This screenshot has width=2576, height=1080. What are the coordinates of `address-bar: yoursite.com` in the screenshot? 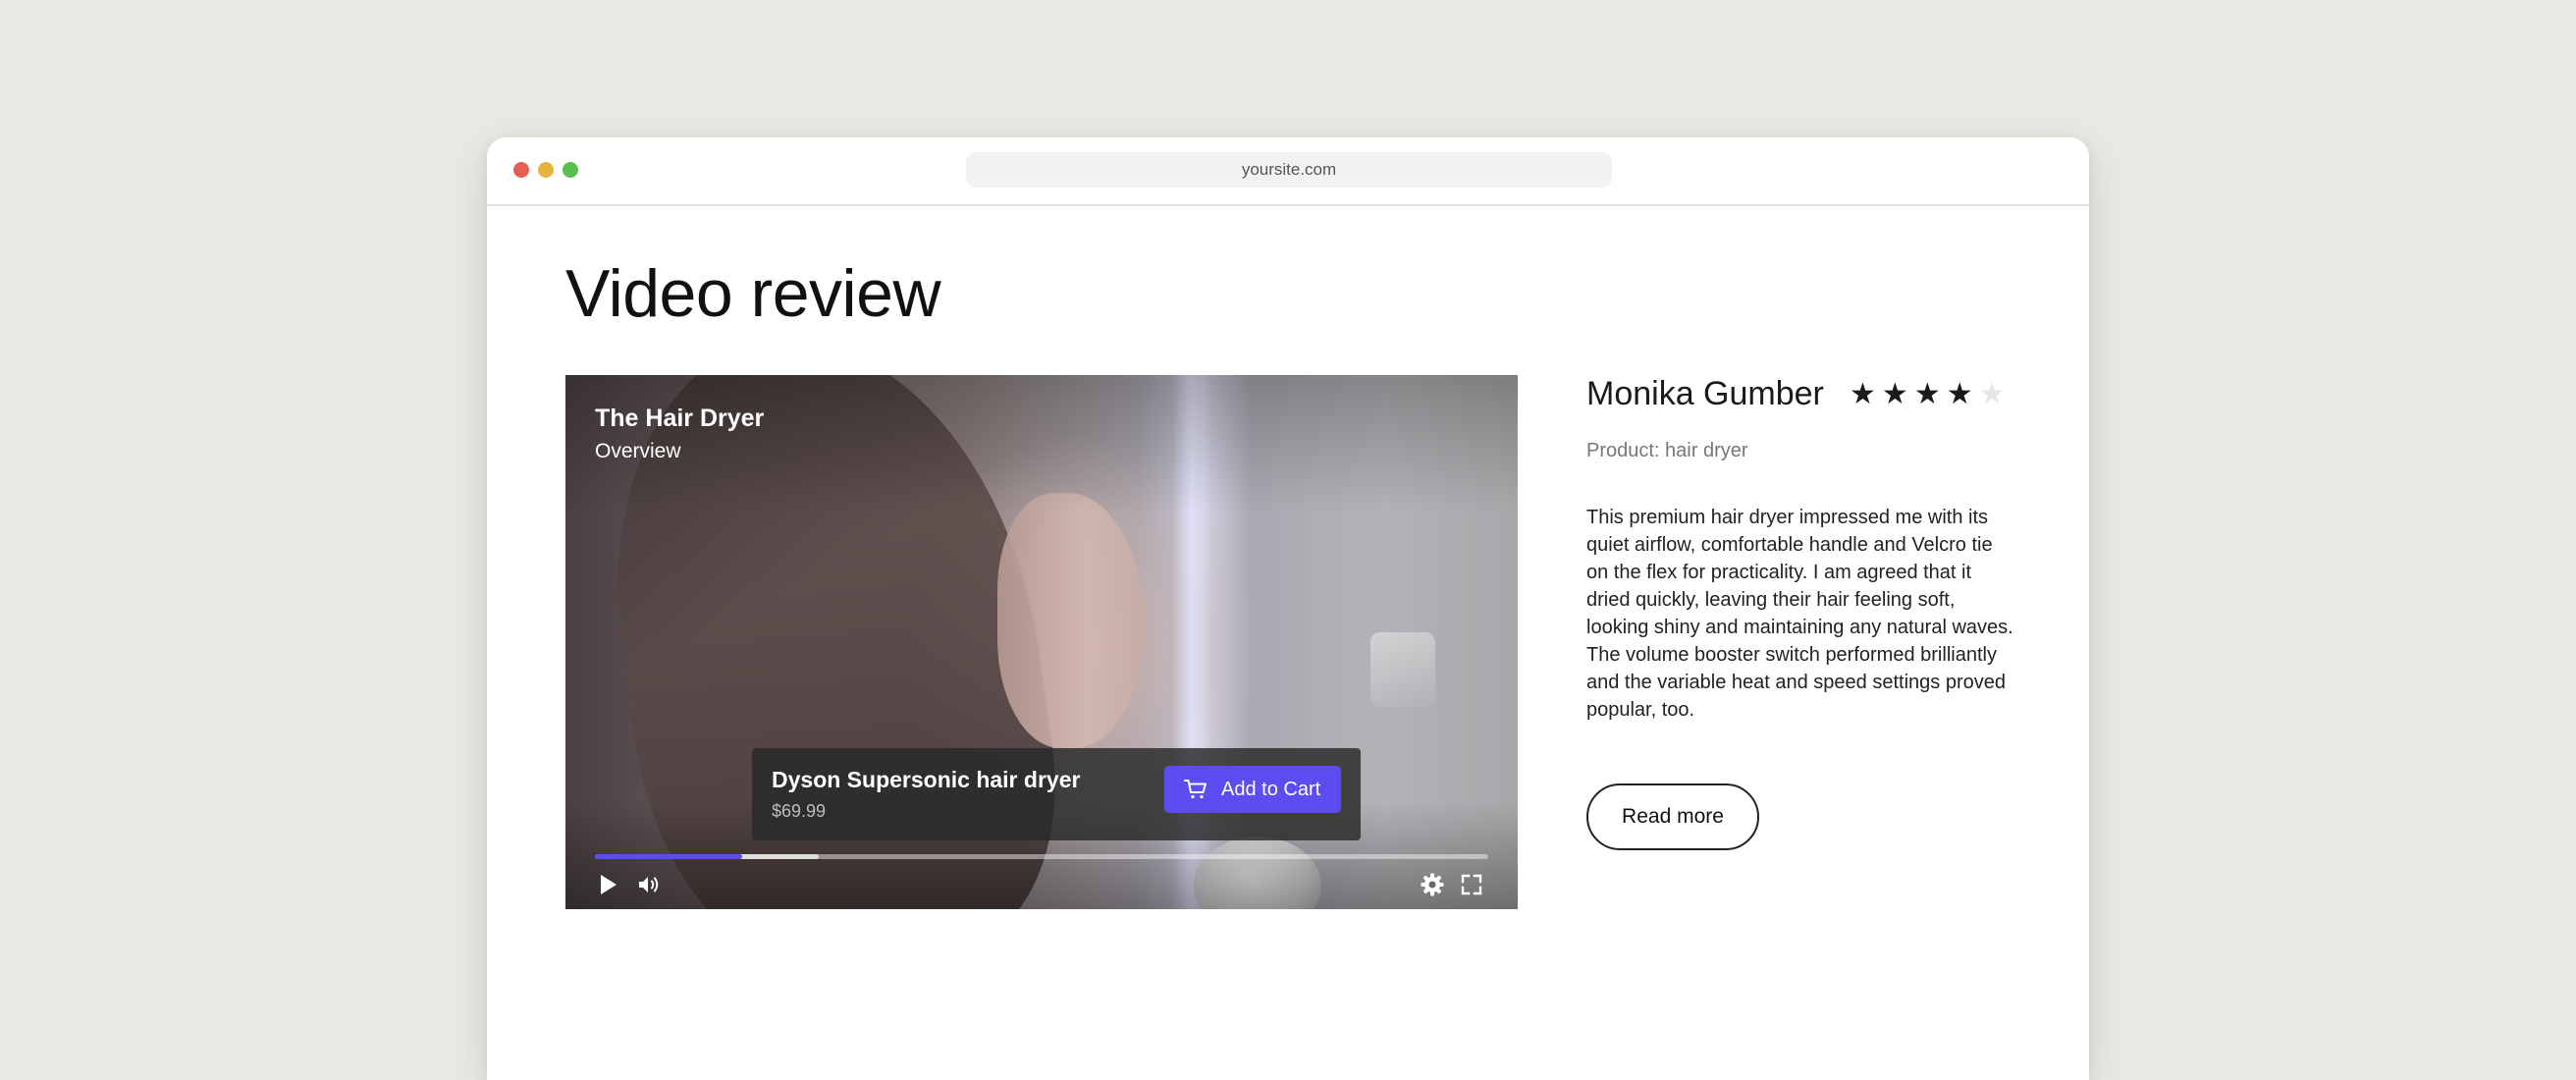 It's located at (1289, 170).